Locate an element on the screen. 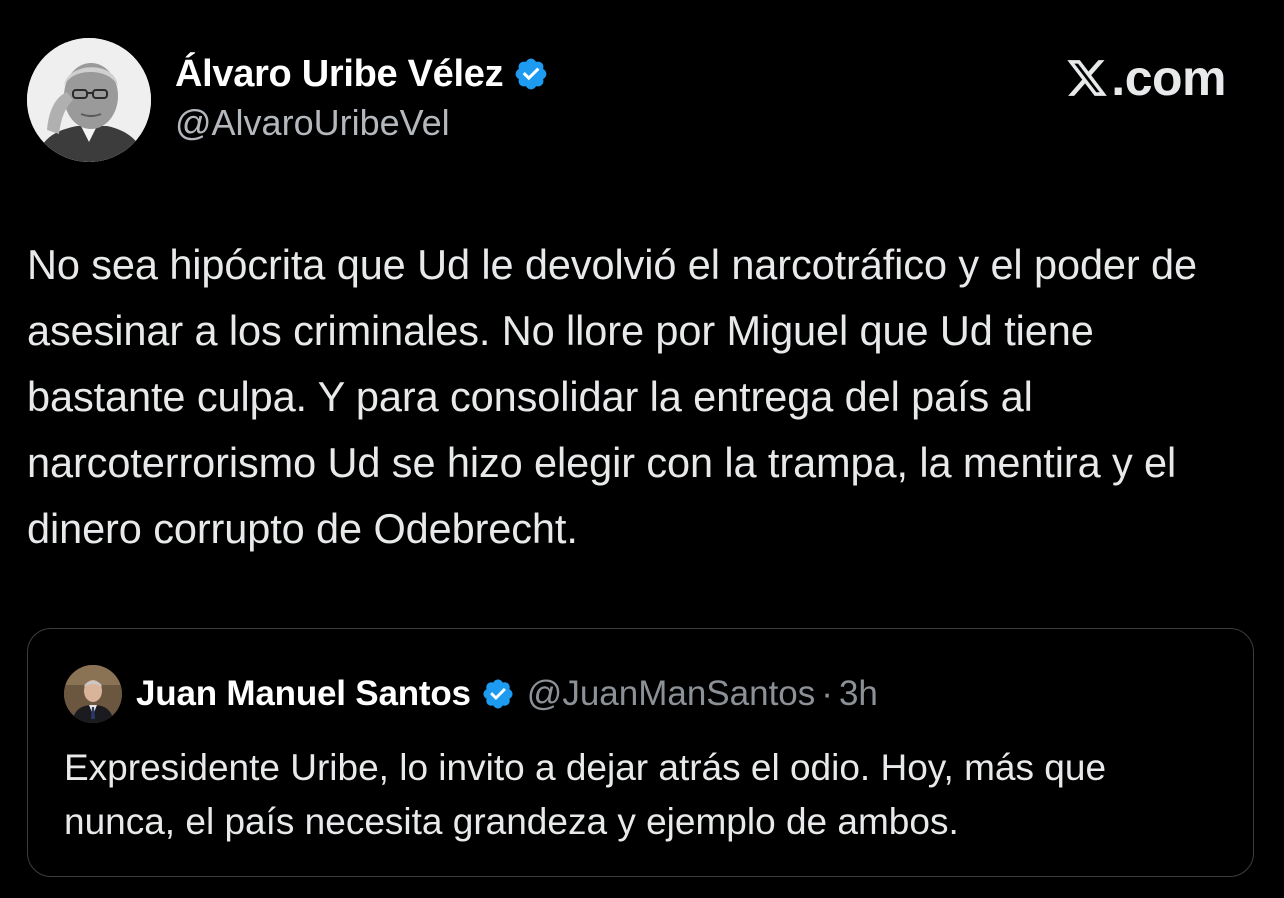 The image size is (1284, 898). author-name: Álvaro Uribe Vélez is located at coordinates (339, 74).